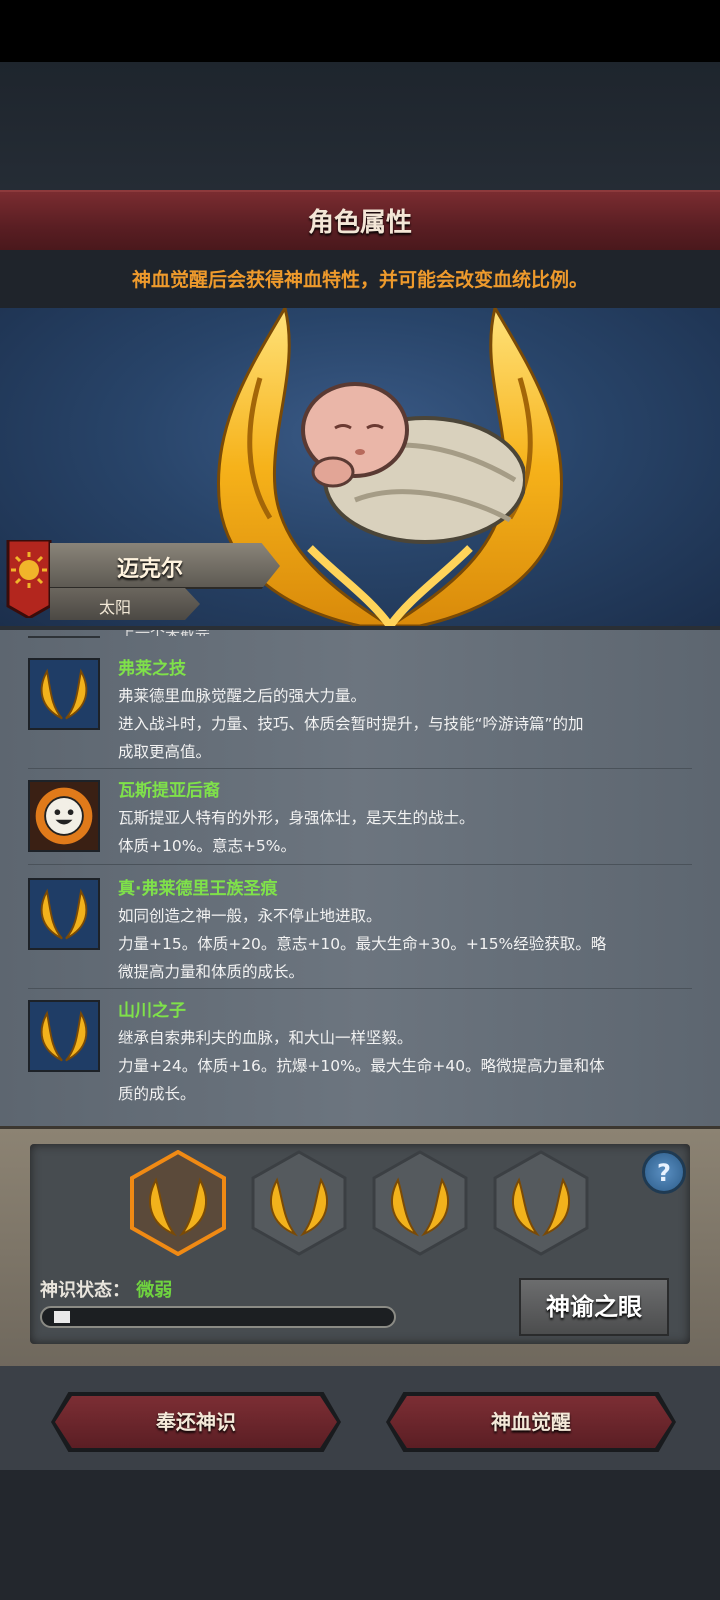  I want to click on sun-banner-icon, so click(29, 579).